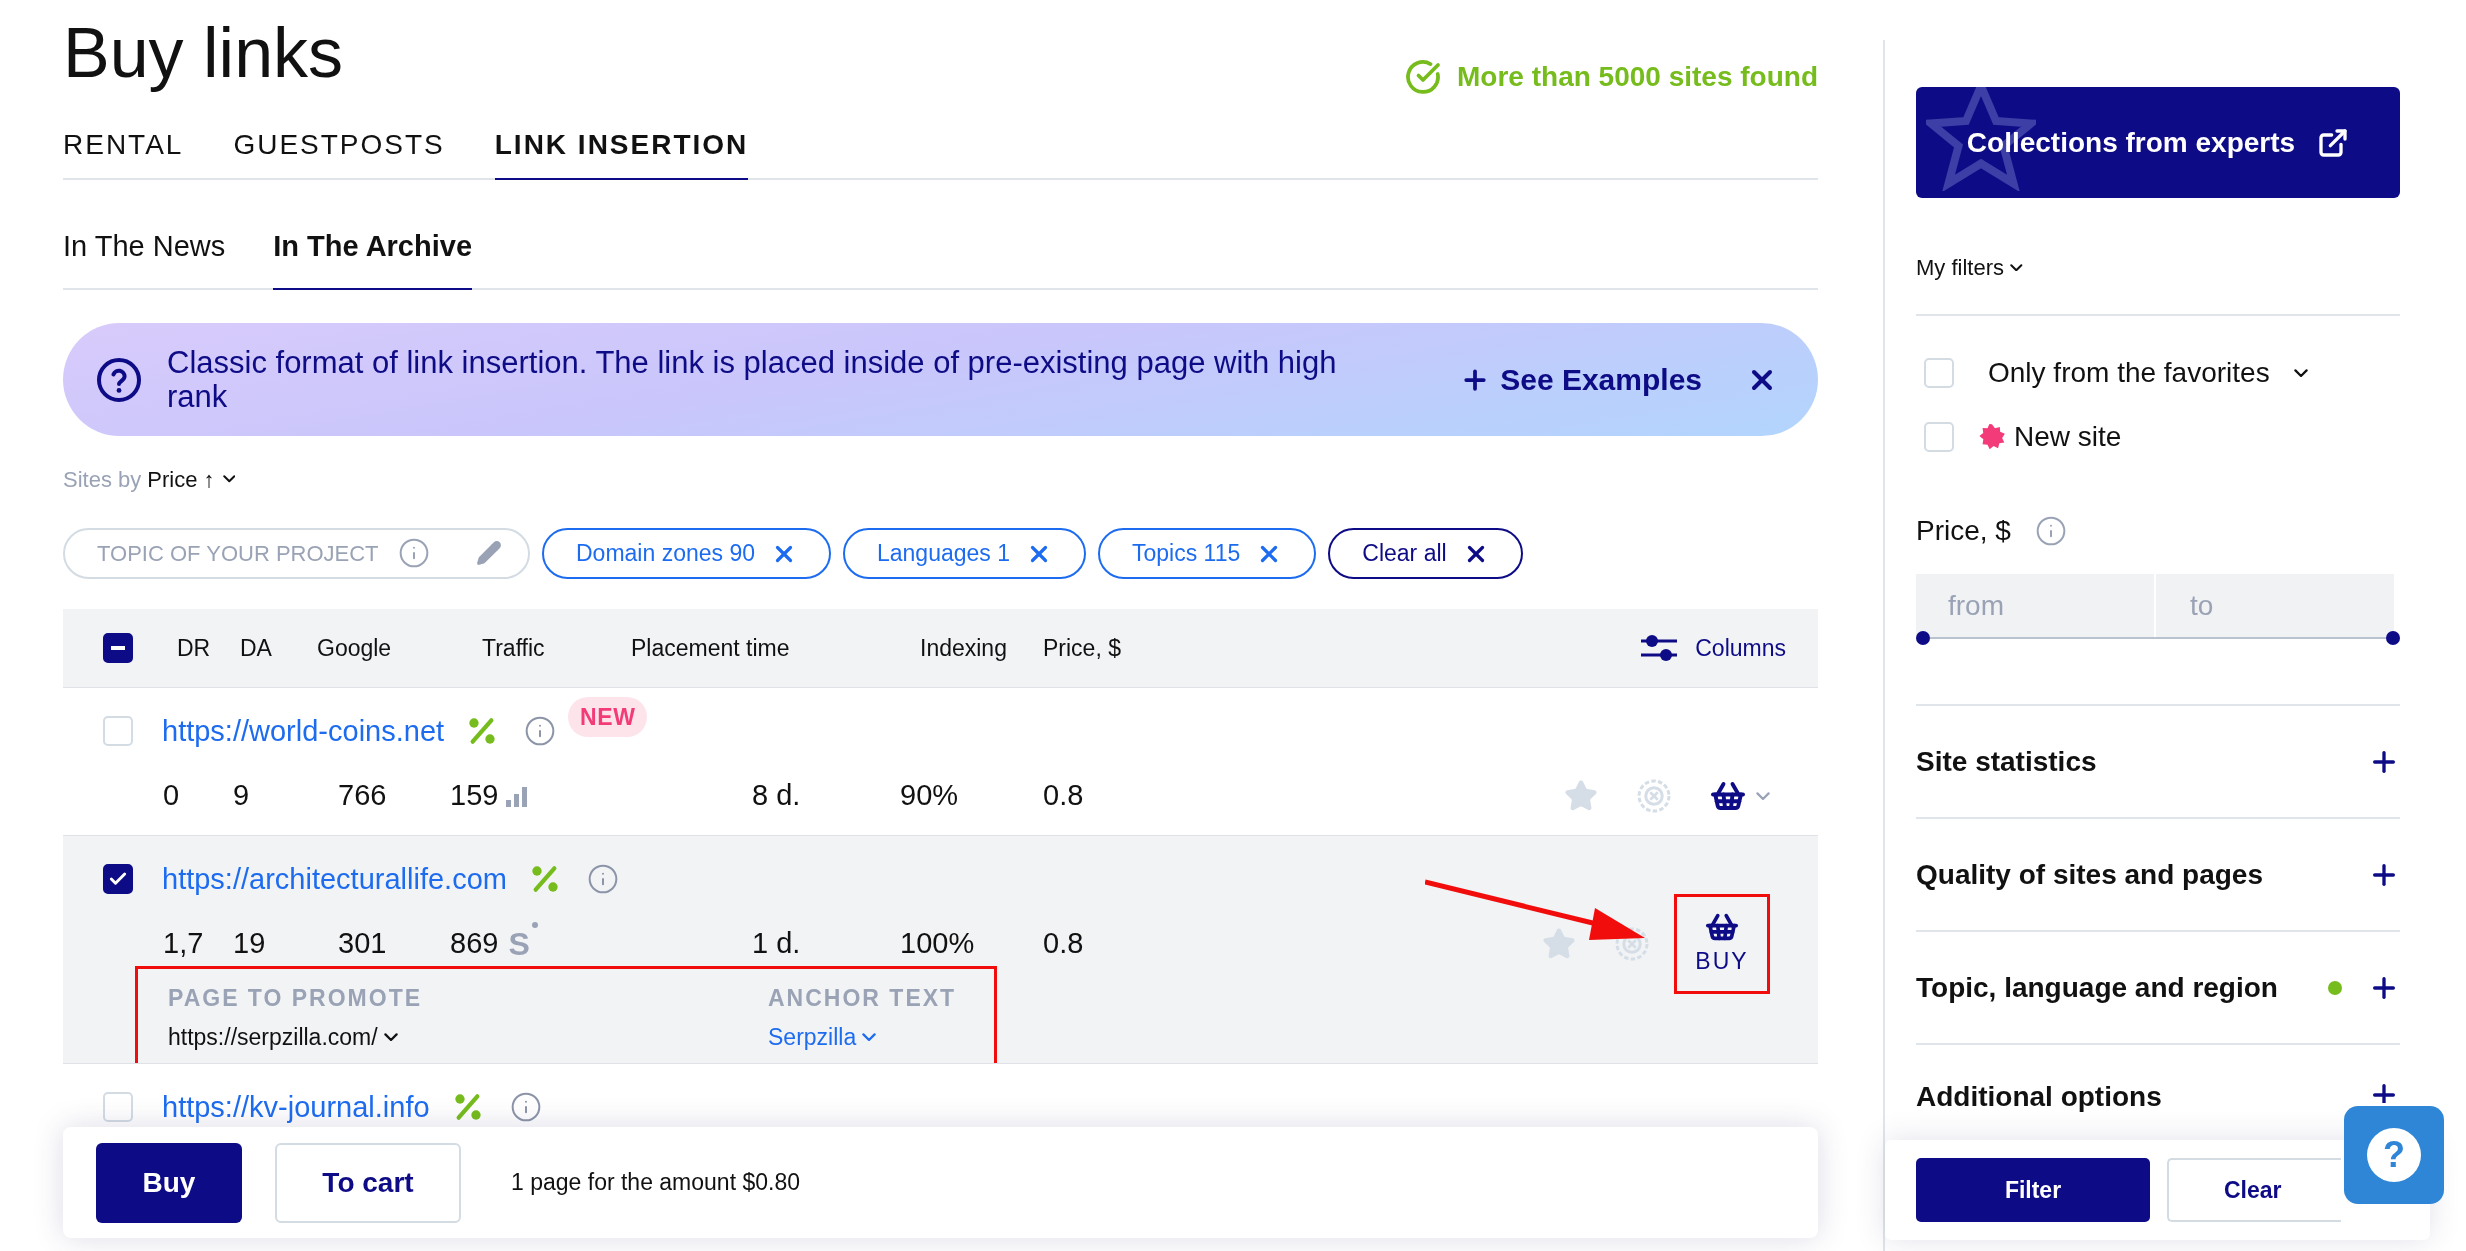  Describe the element at coordinates (296, 998) in the screenshot. I see `field-label: PAGE TO PROMOTE` at that location.